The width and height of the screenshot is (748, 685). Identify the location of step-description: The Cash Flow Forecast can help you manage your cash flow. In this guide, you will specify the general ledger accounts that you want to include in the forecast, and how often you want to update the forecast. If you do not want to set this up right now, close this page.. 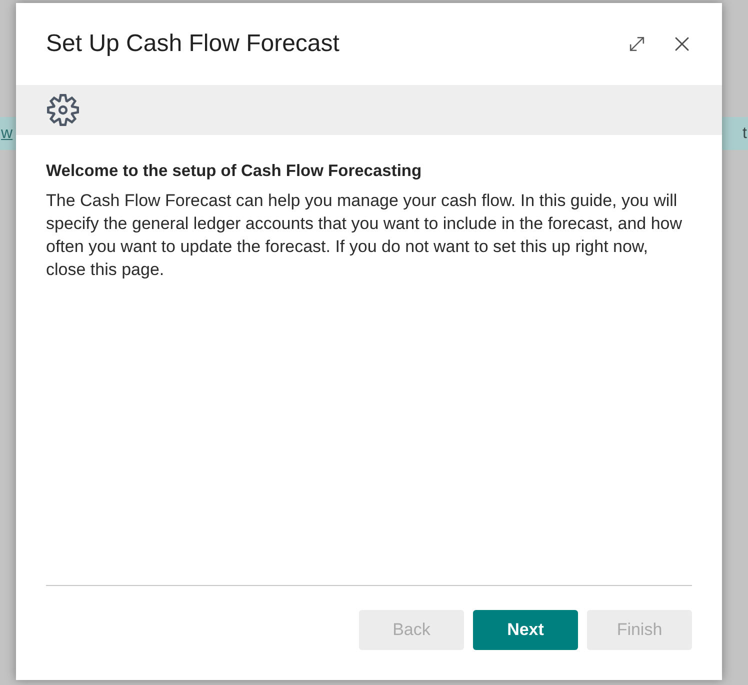
(365, 235).